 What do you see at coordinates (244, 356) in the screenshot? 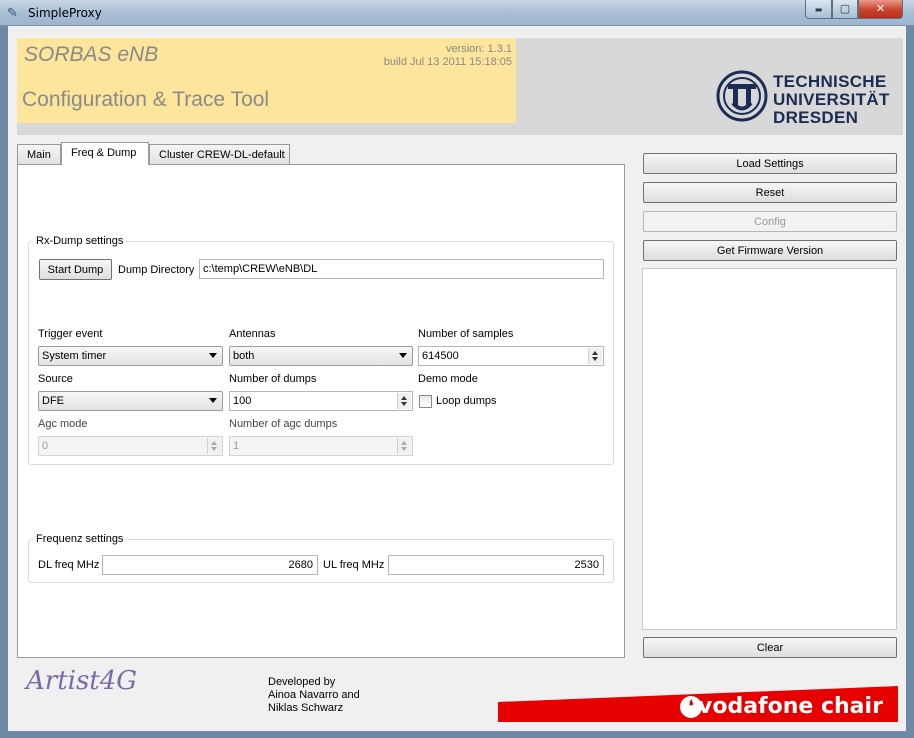
I see `antennas-value: both` at bounding box center [244, 356].